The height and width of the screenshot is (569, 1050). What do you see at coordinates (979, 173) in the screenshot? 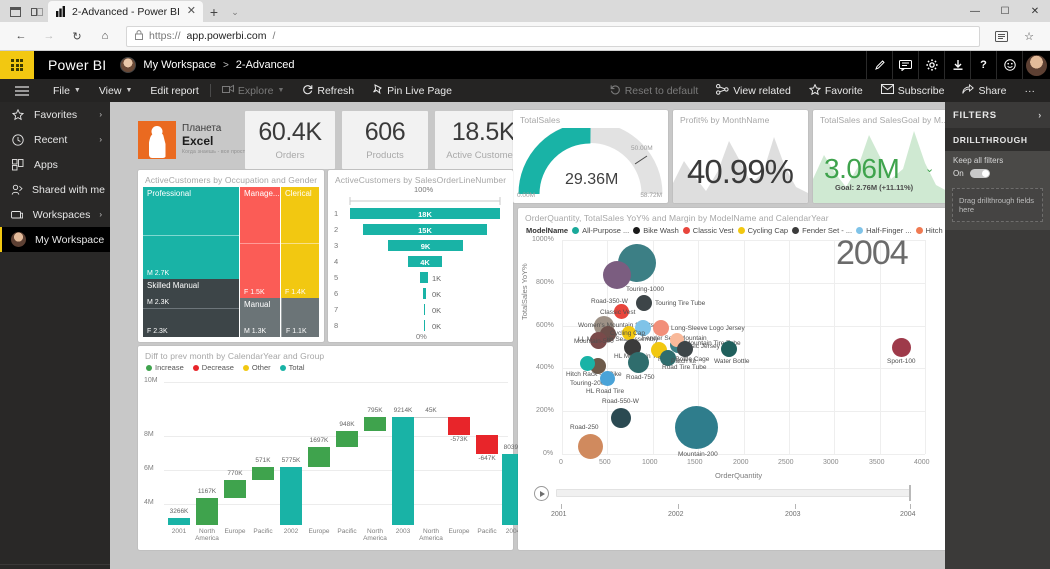
I see `toggle-switch` at bounding box center [979, 173].